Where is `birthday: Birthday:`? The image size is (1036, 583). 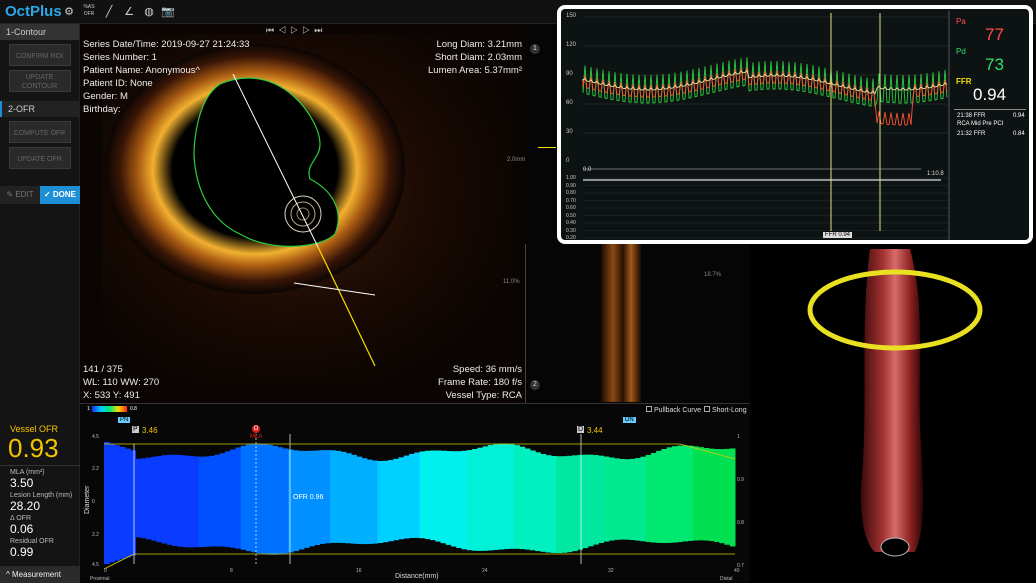 birthday: Birthday: is located at coordinates (102, 109).